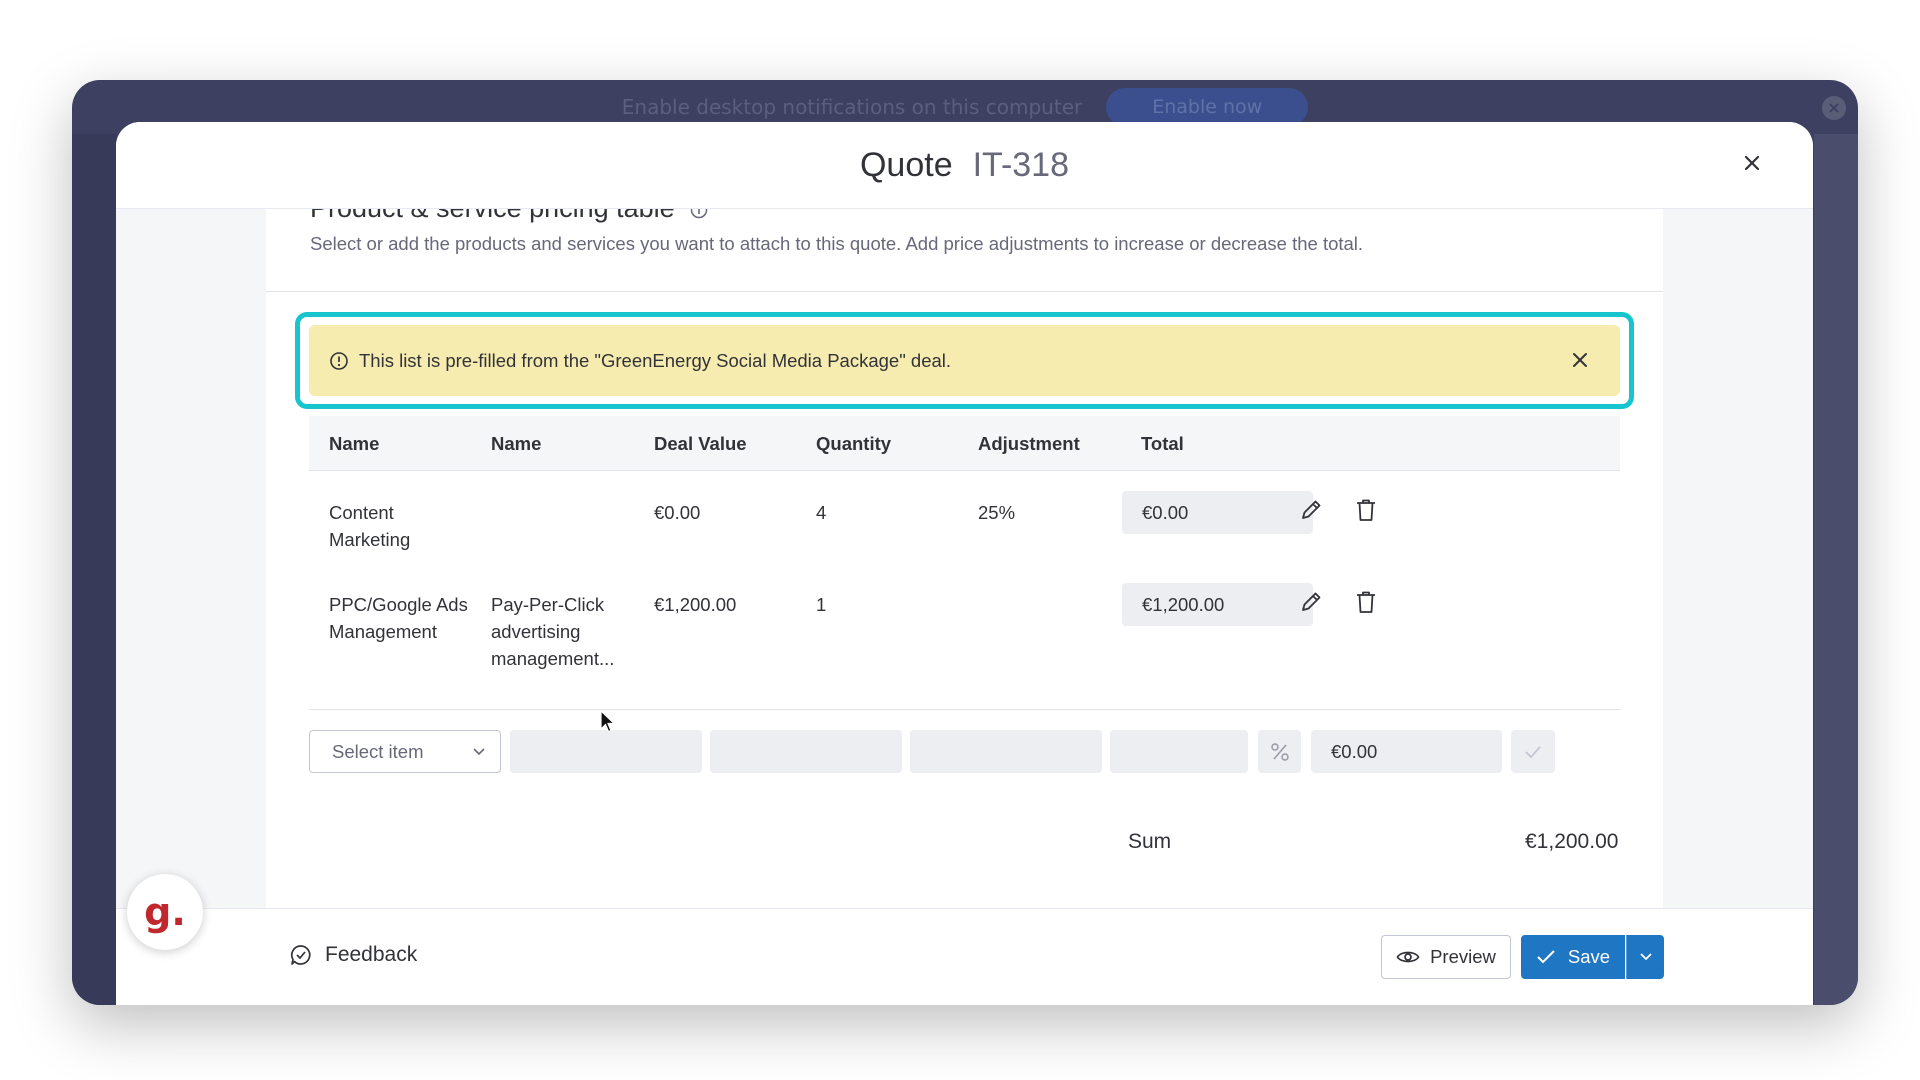 Image resolution: width=1920 pixels, height=1080 pixels. I want to click on alert-info-icon, so click(339, 360).